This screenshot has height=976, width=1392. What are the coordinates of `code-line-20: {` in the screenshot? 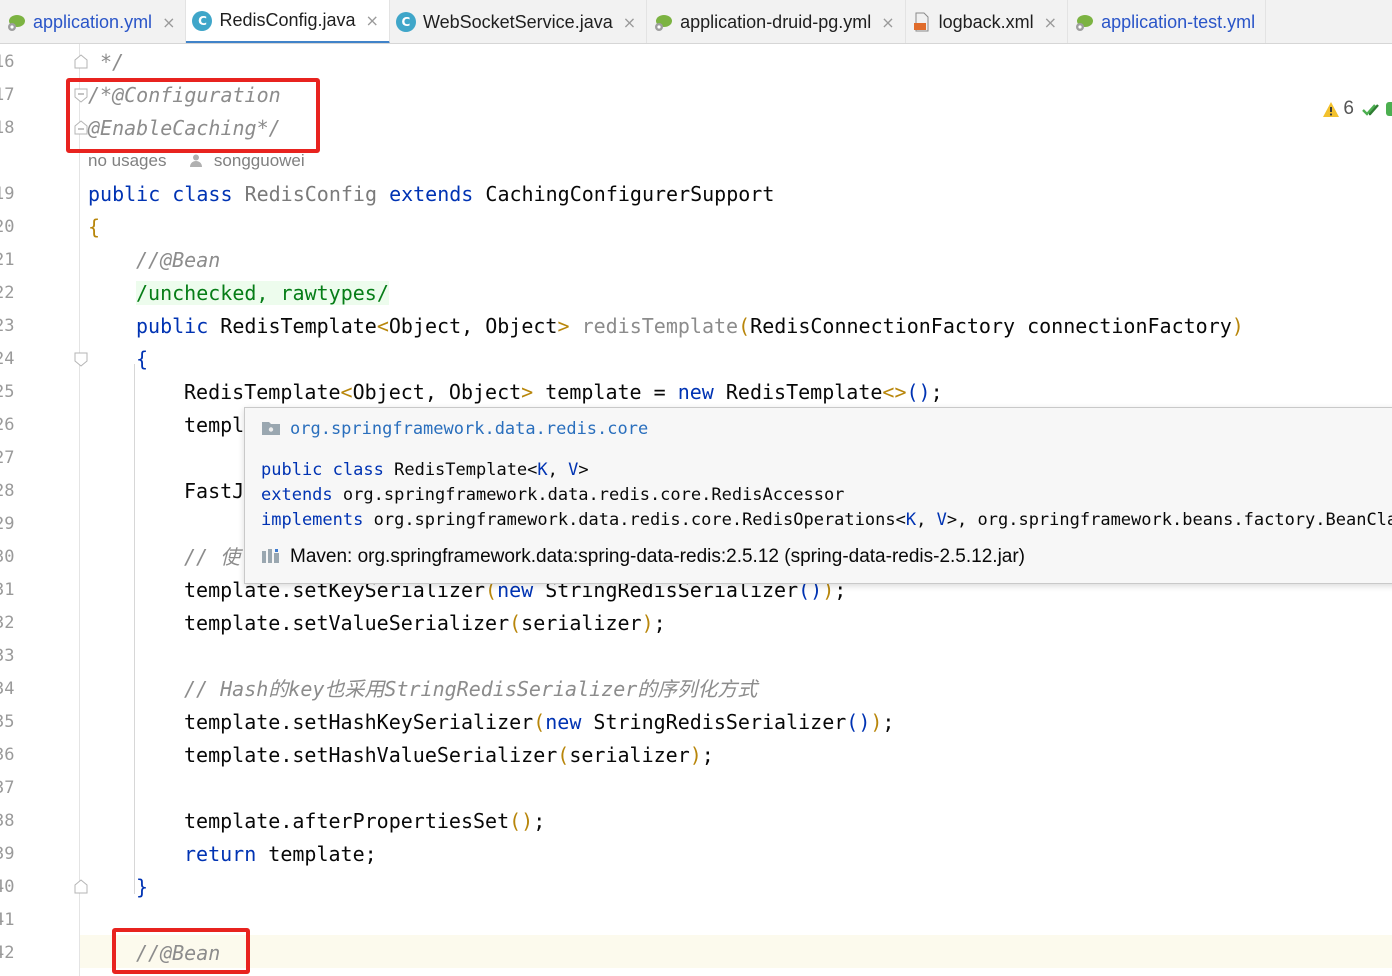 It's located at (94, 227).